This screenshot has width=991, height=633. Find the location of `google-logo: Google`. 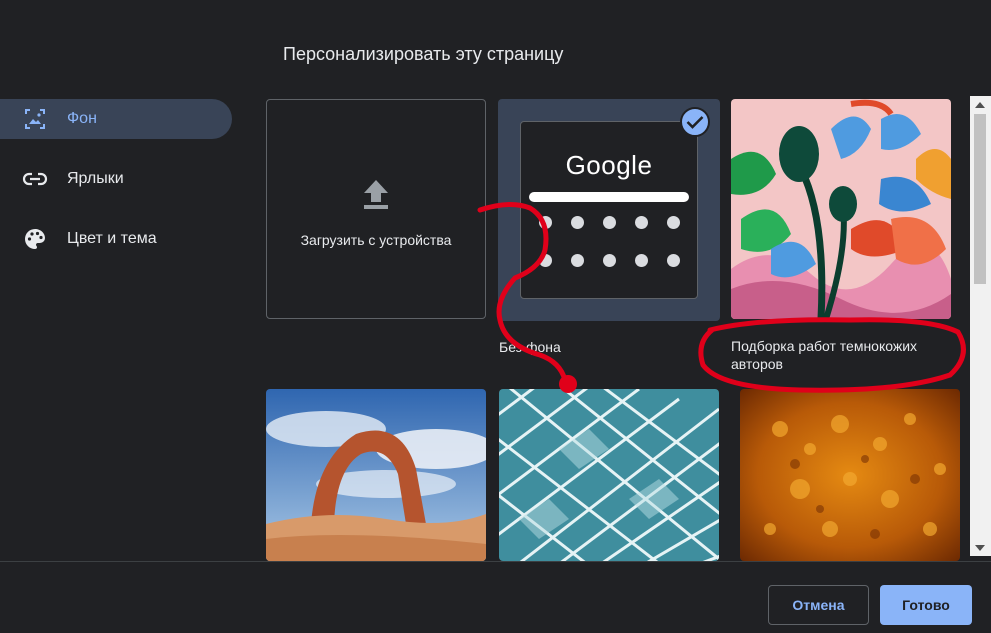

google-logo: Google is located at coordinates (609, 165).